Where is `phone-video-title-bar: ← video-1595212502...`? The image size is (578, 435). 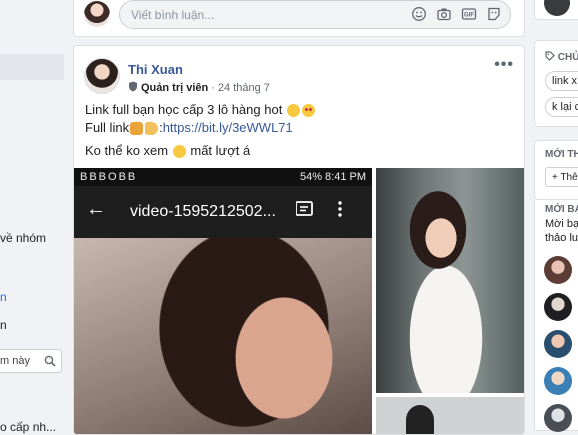
phone-video-title-bar: ← video-1595212502... is located at coordinates (223, 212).